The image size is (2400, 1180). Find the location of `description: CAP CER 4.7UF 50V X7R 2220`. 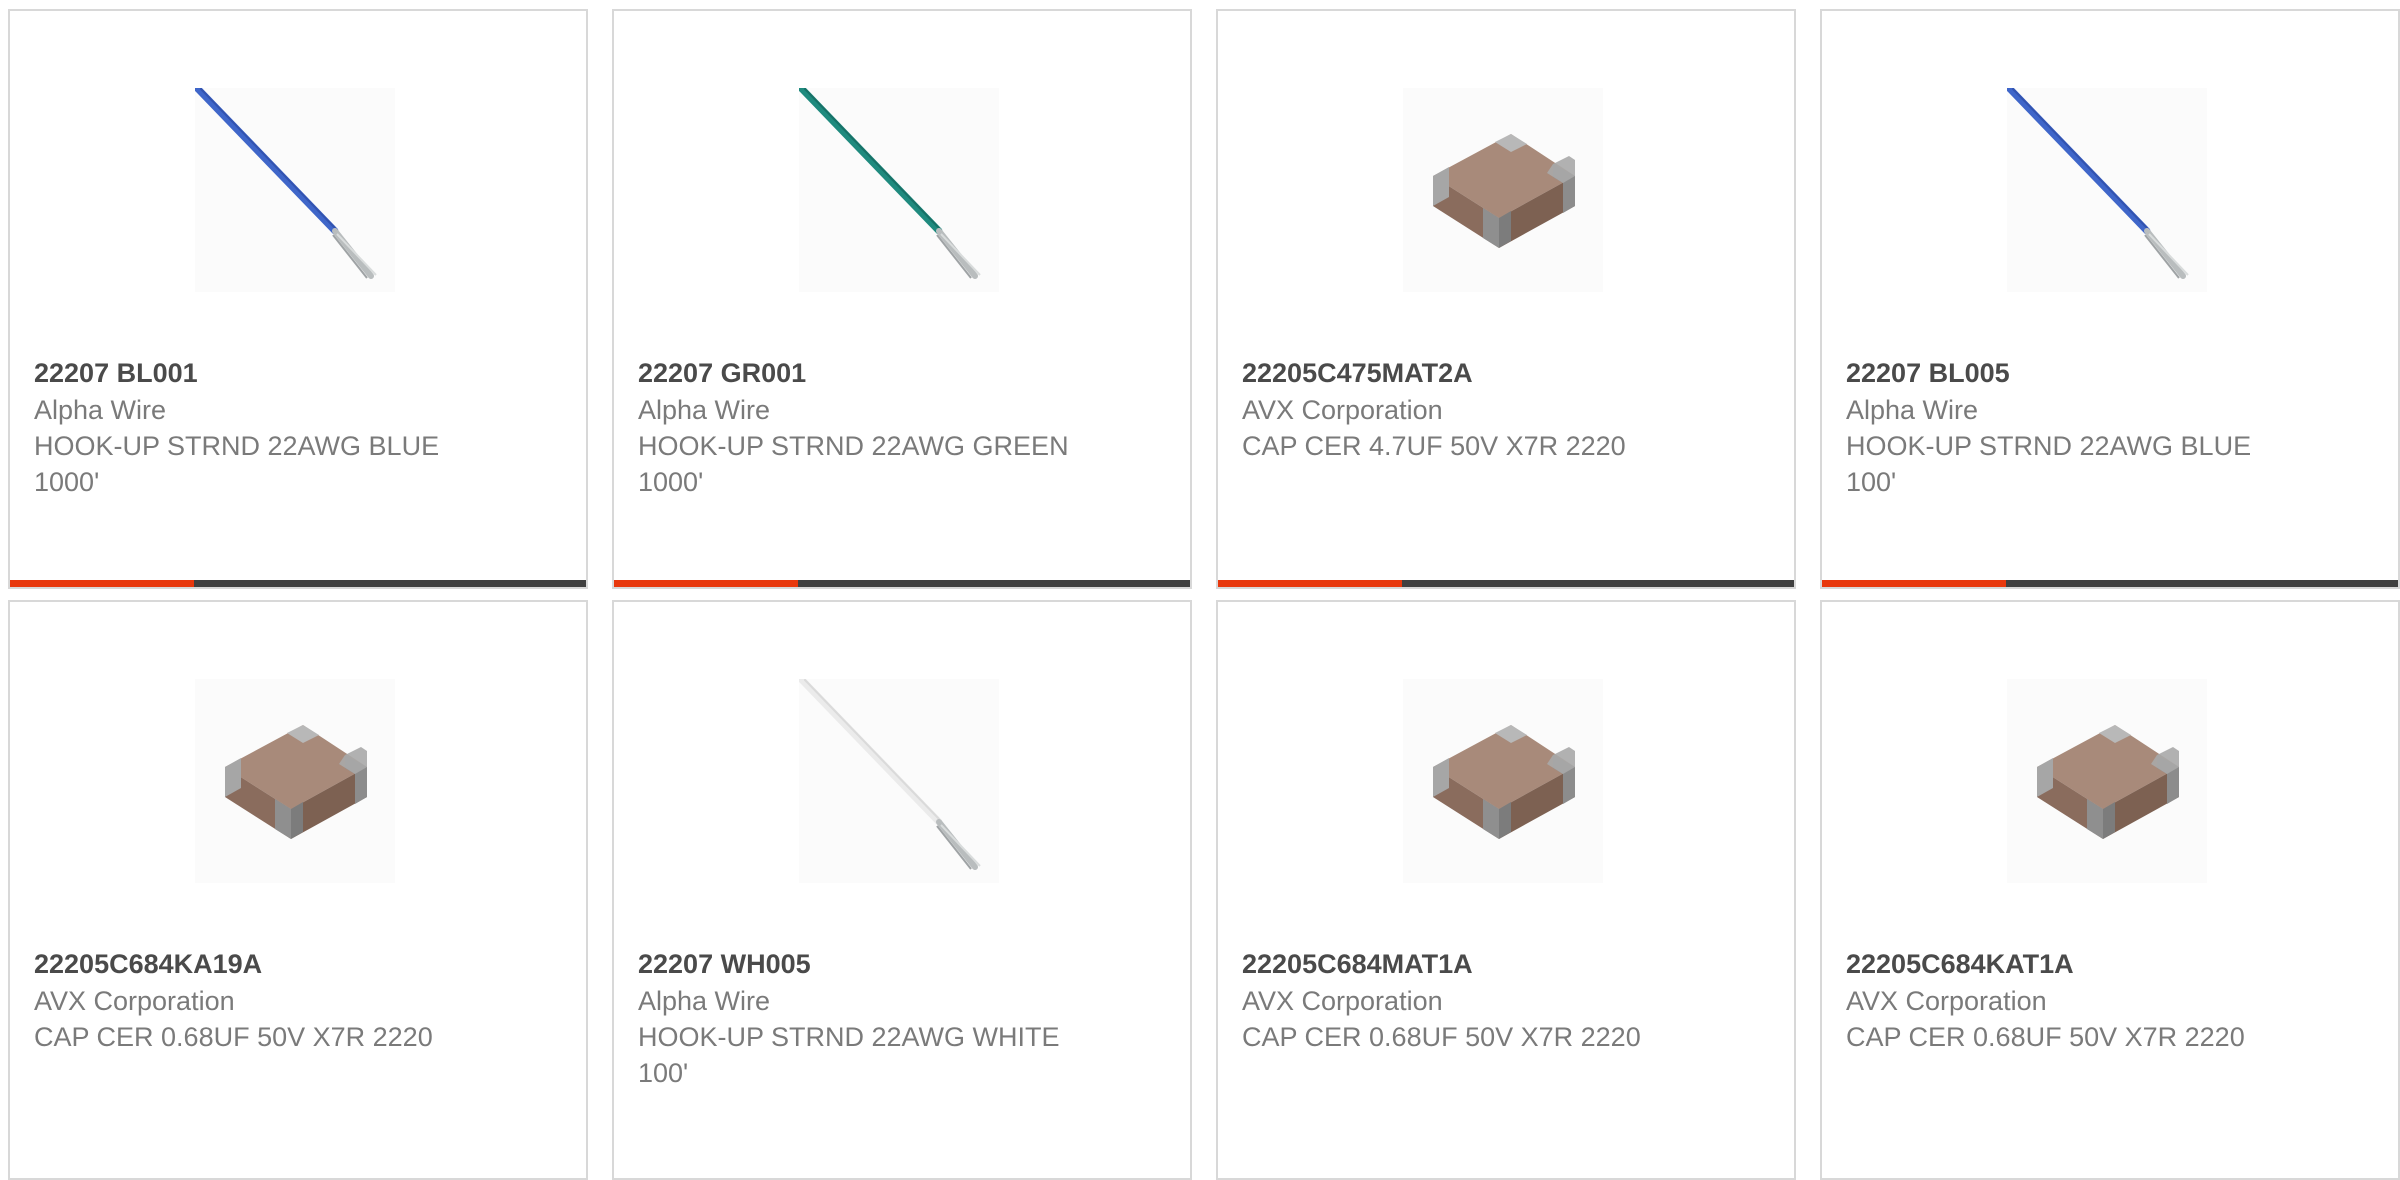

description: CAP CER 4.7UF 50V X7R 2220 is located at coordinates (1434, 446).